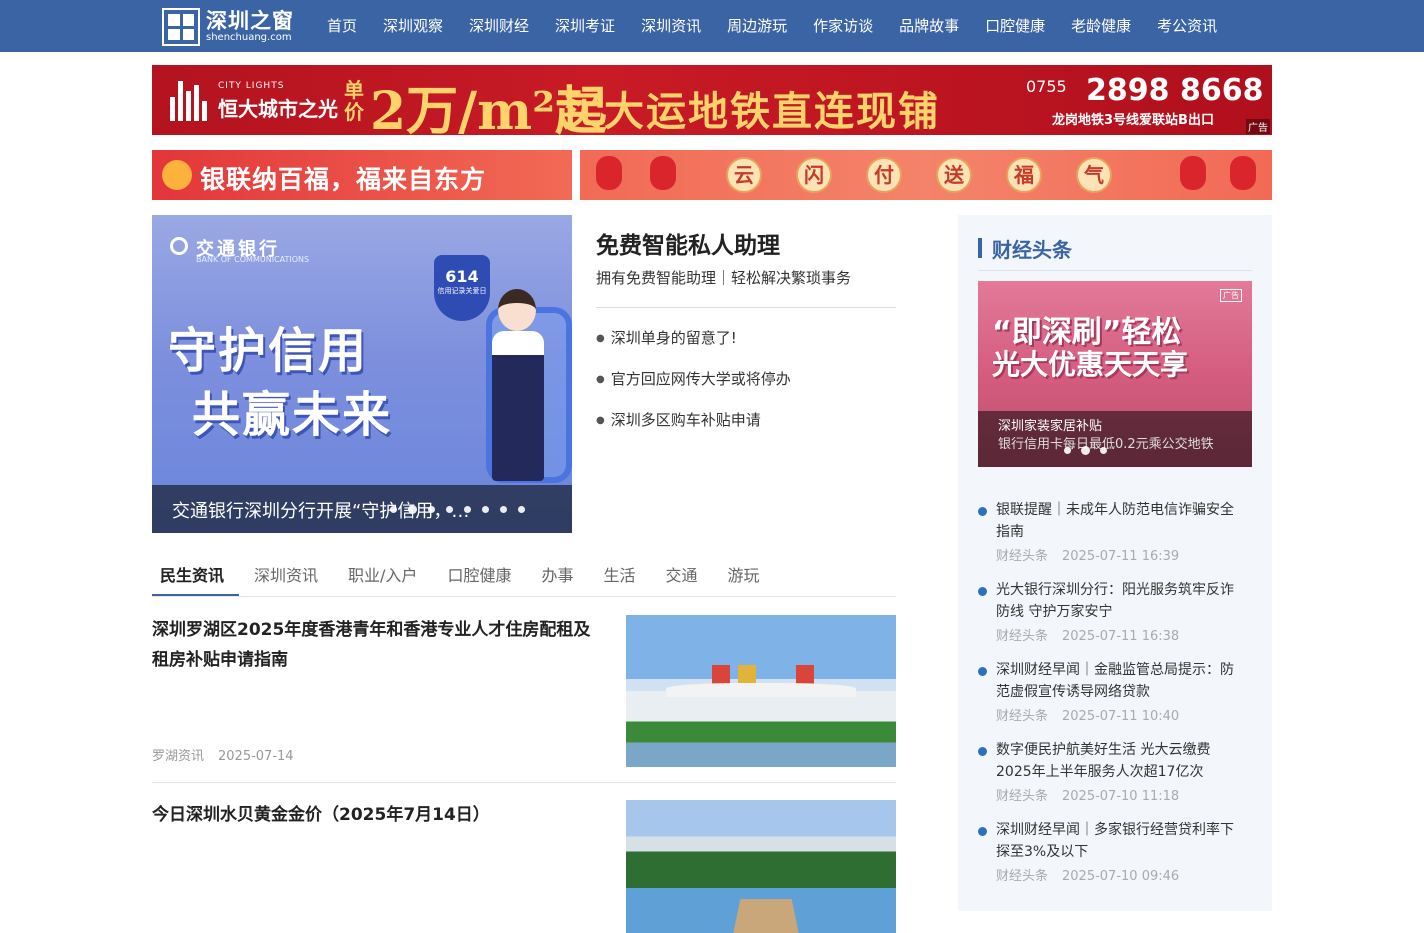  Describe the element at coordinates (1094, 175) in the screenshot. I see `coin-char: 气` at that location.